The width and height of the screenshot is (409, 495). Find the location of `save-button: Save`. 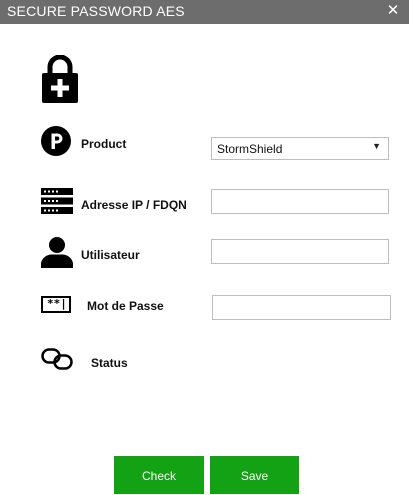

save-button: Save is located at coordinates (254, 475).